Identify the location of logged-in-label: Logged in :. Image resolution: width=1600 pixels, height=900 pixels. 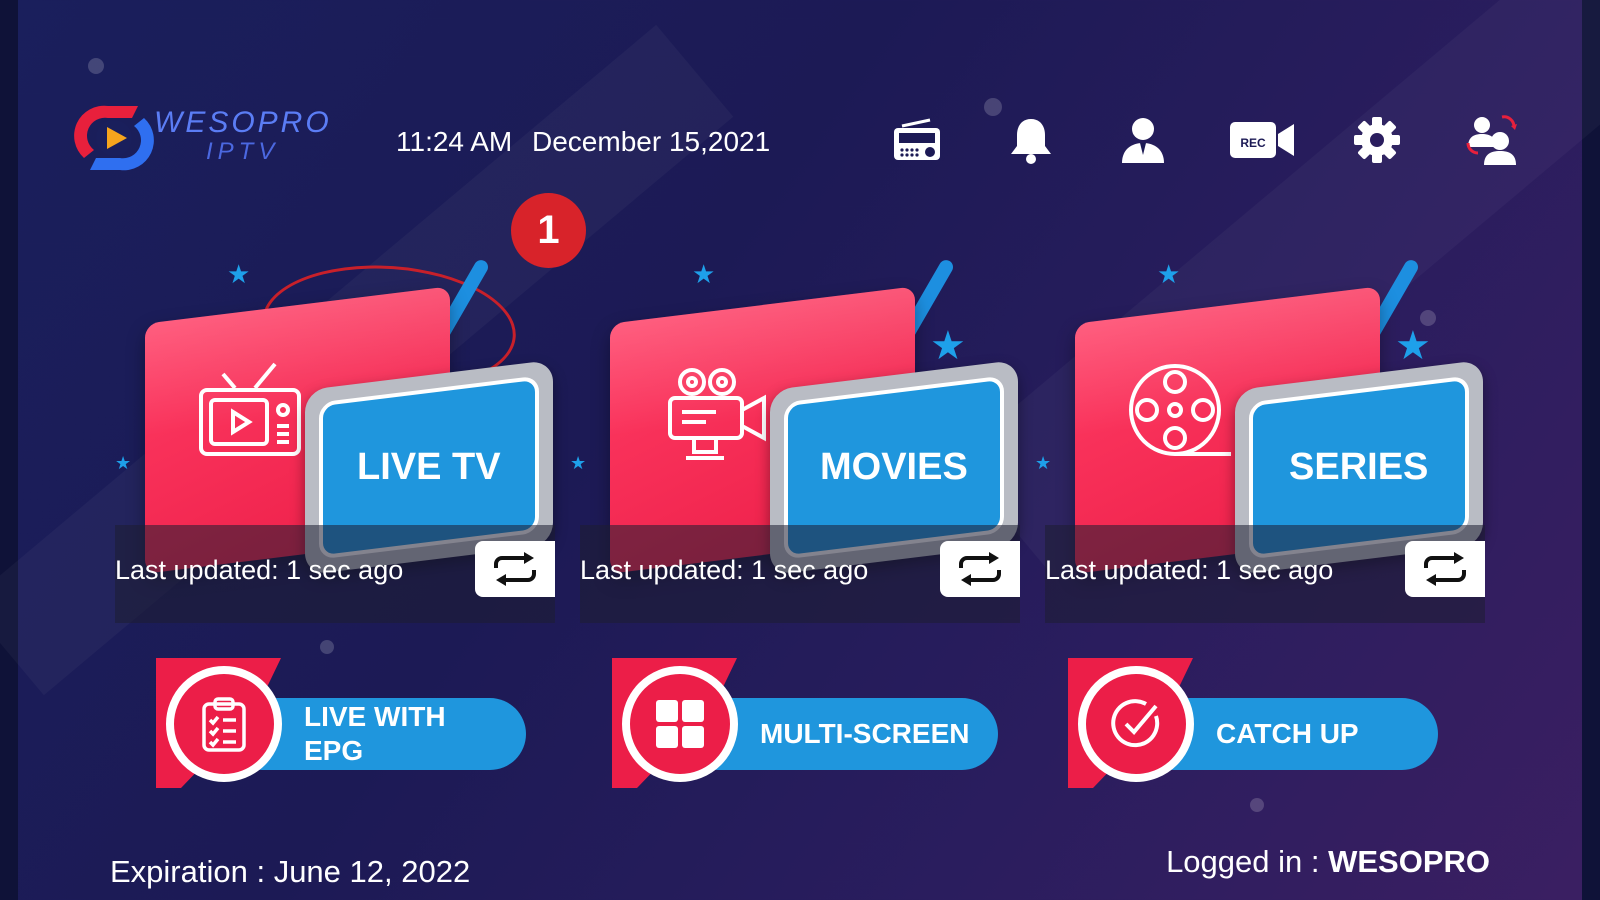
(1247, 861).